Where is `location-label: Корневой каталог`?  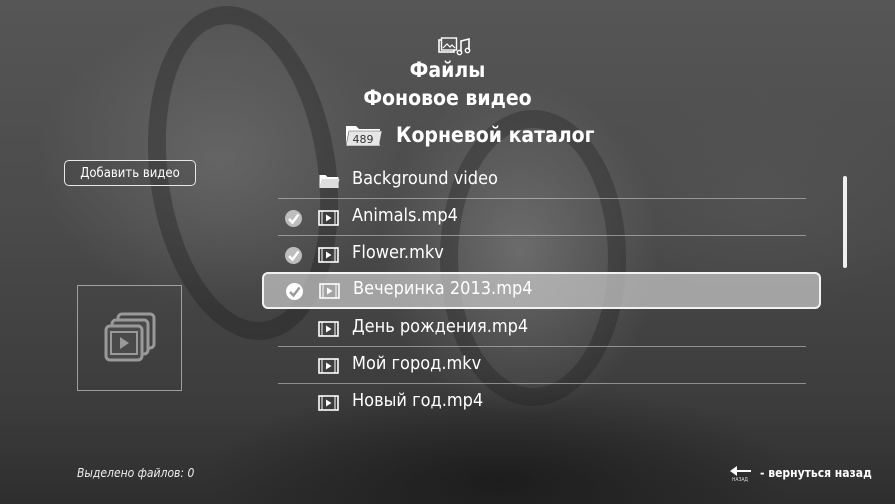 location-label: Корневой каталог is located at coordinates (495, 135).